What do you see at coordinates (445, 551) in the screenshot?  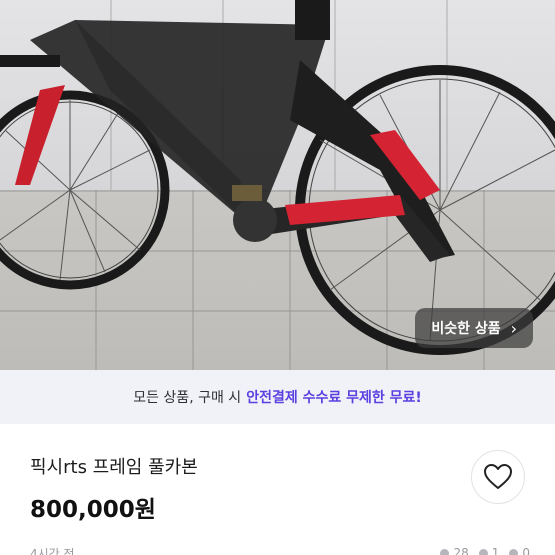 I see `eye-icon` at bounding box center [445, 551].